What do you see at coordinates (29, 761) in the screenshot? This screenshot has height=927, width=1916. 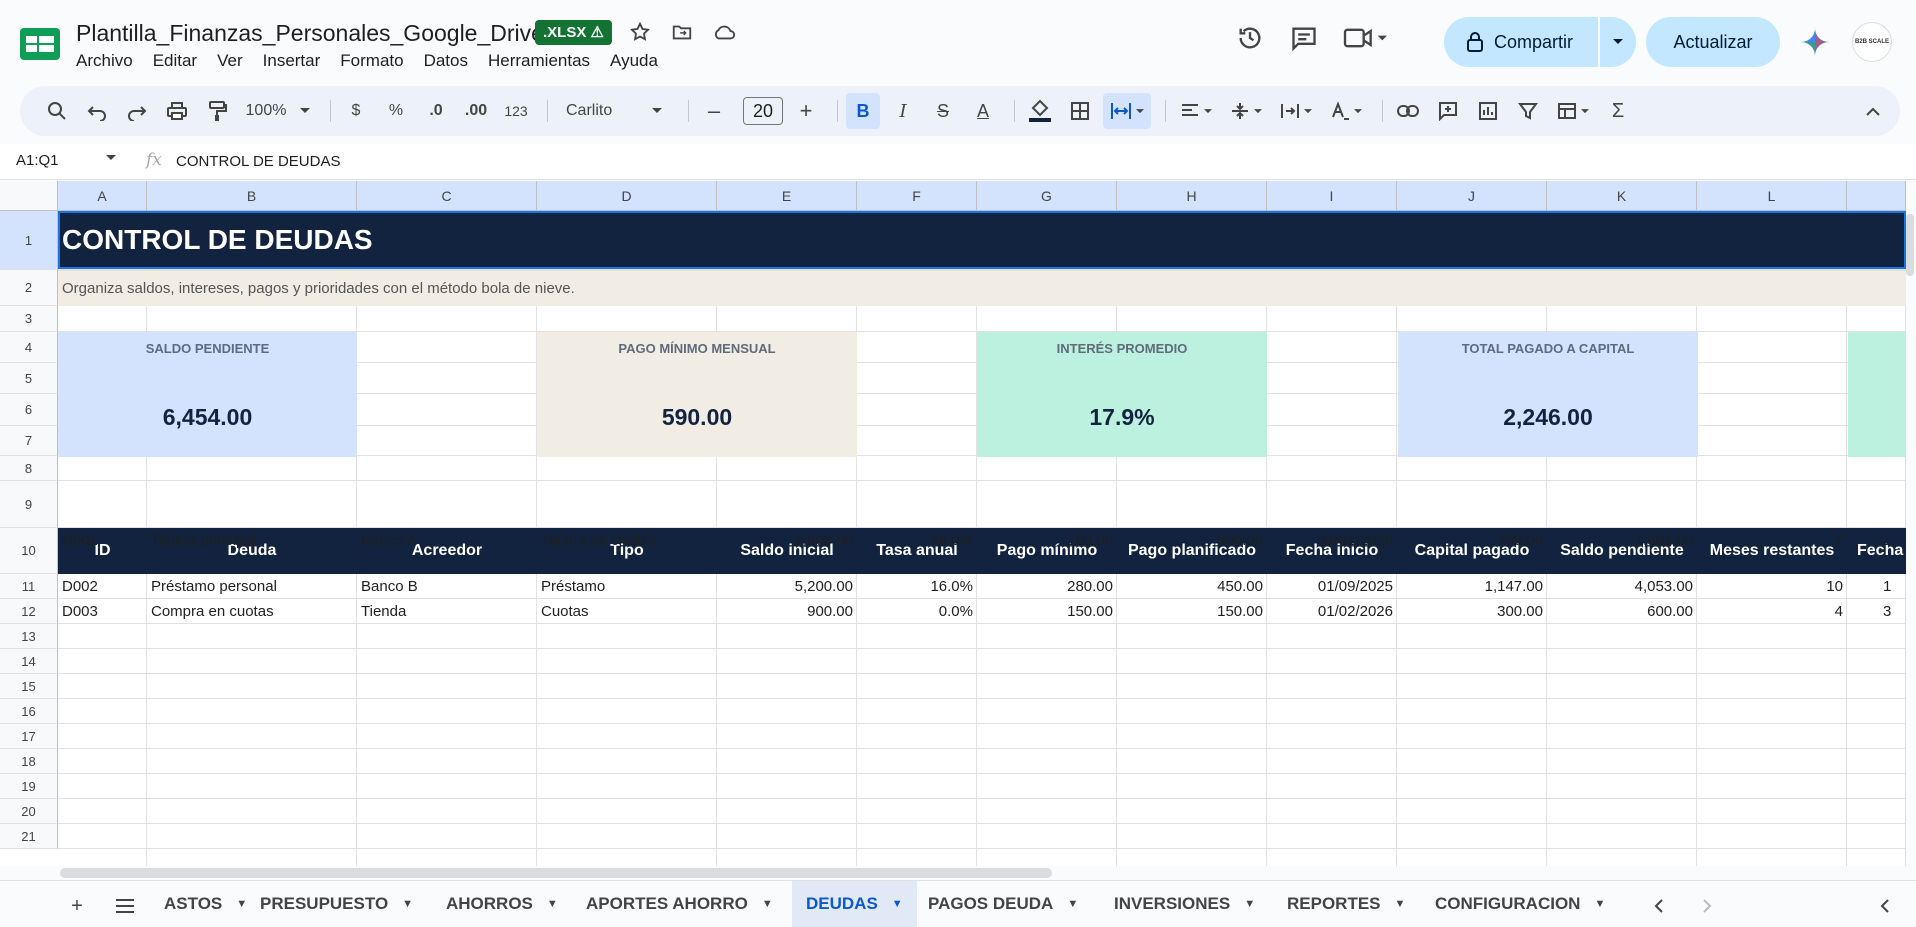 I see `row-header: 18` at bounding box center [29, 761].